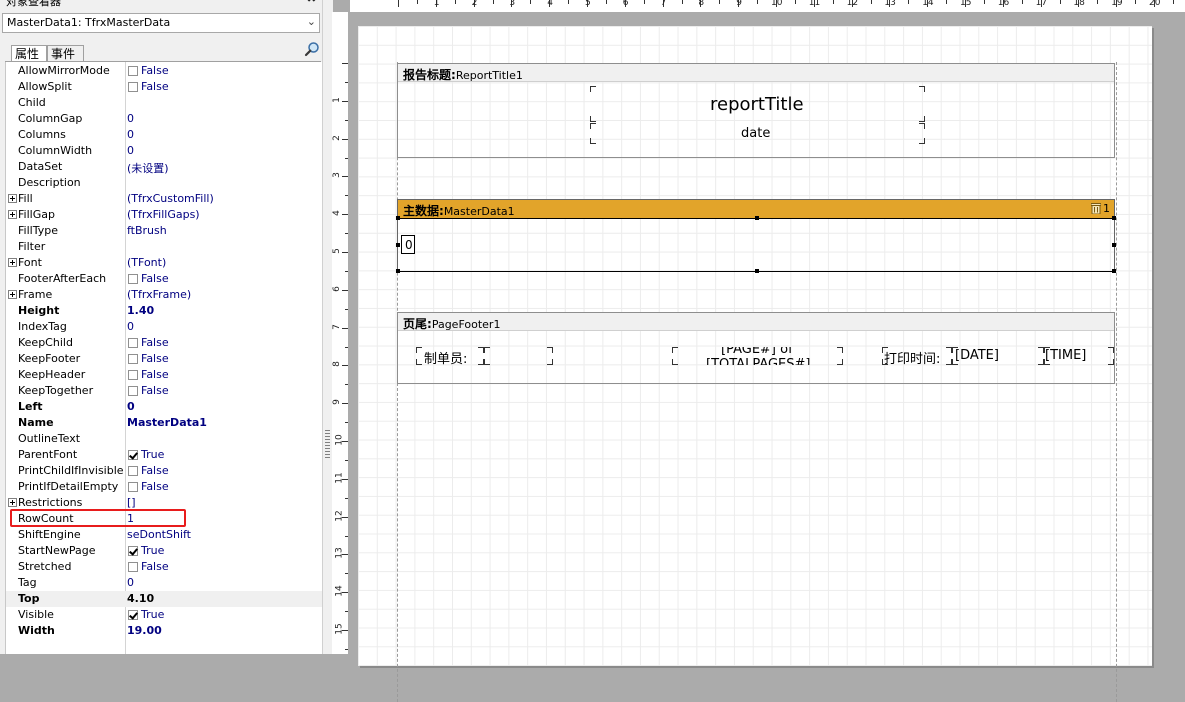  I want to click on date-memo: date, so click(757, 133).